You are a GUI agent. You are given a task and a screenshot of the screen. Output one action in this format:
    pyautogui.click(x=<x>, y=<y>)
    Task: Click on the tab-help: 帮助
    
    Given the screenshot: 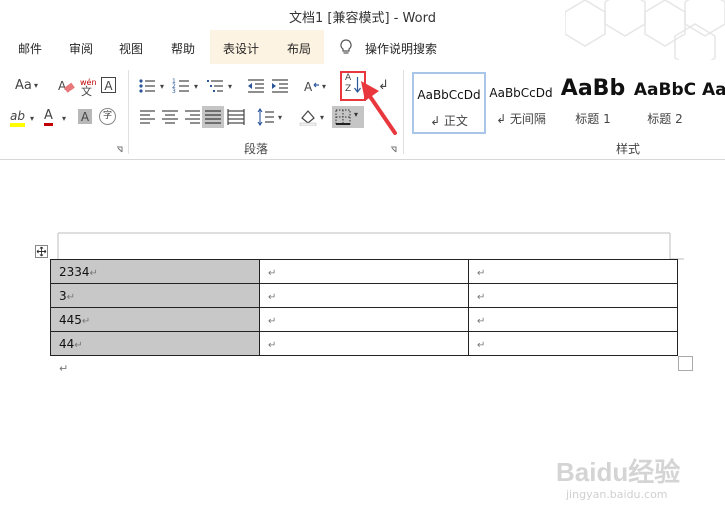 What is the action you would take?
    pyautogui.click(x=183, y=48)
    